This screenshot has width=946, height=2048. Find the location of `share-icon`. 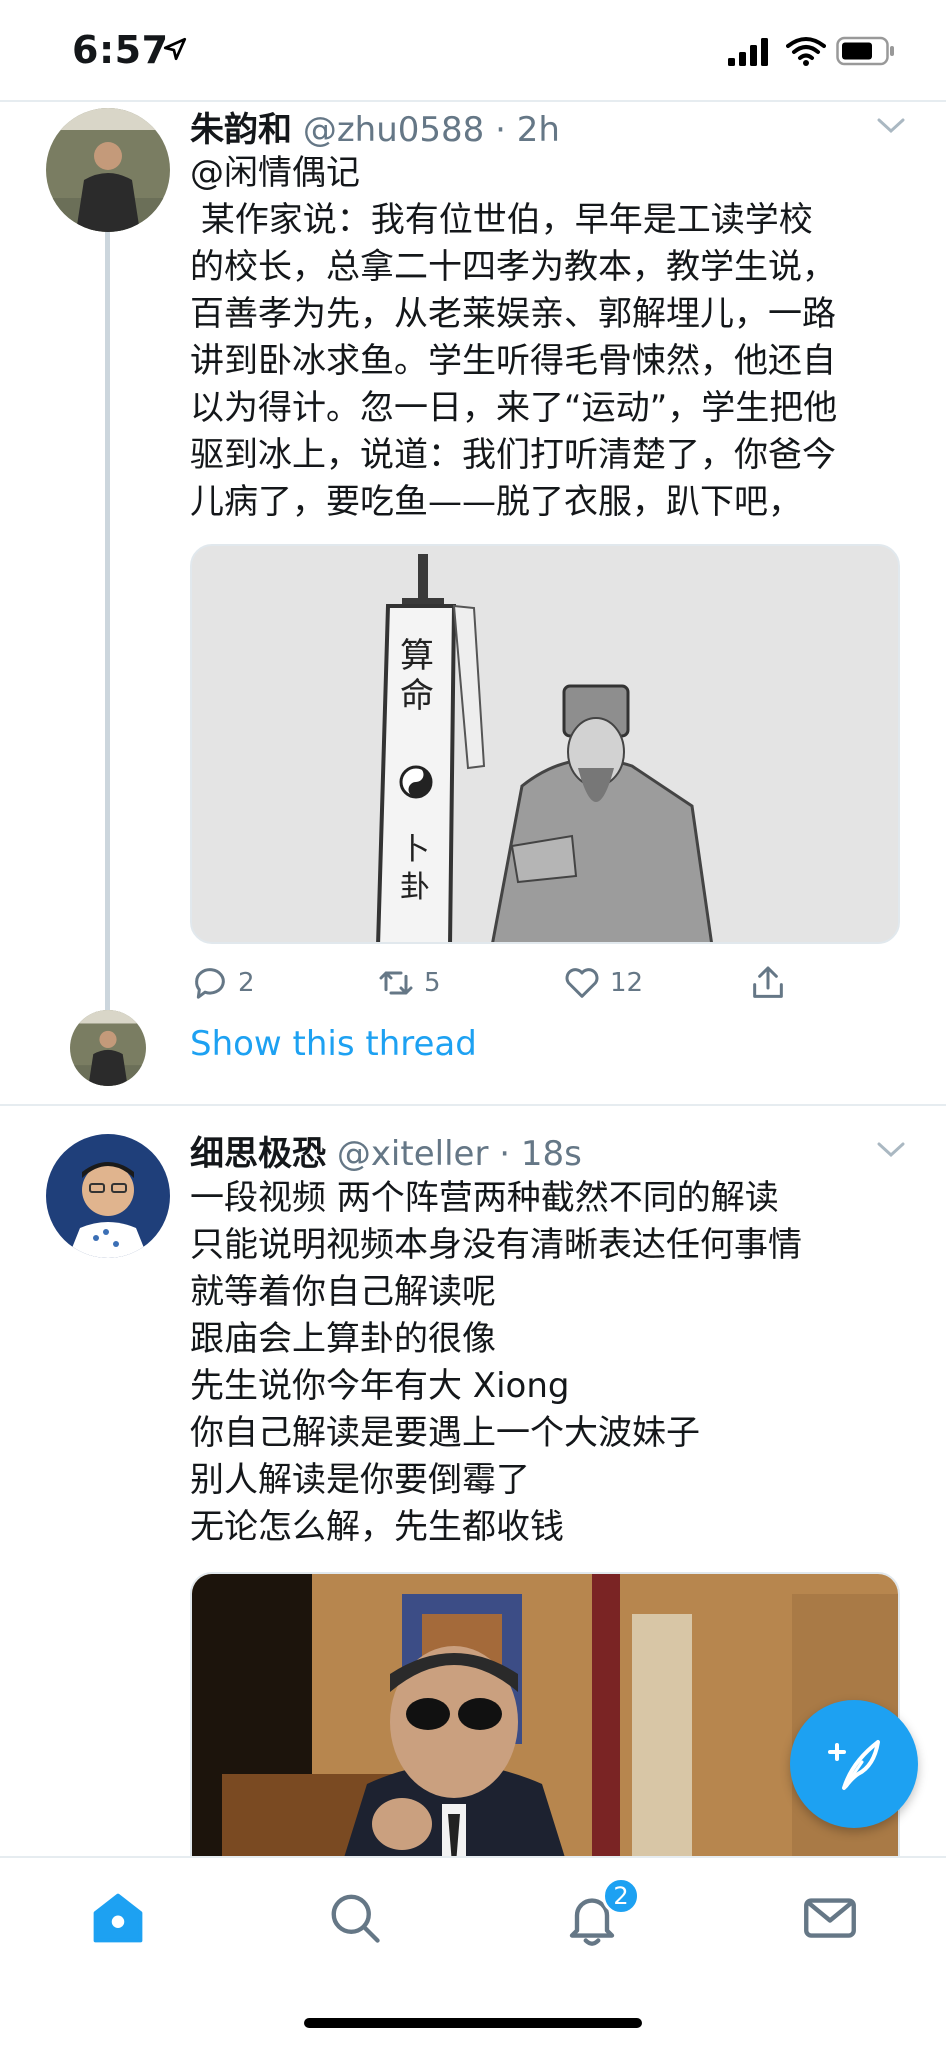

share-icon is located at coordinates (768, 982).